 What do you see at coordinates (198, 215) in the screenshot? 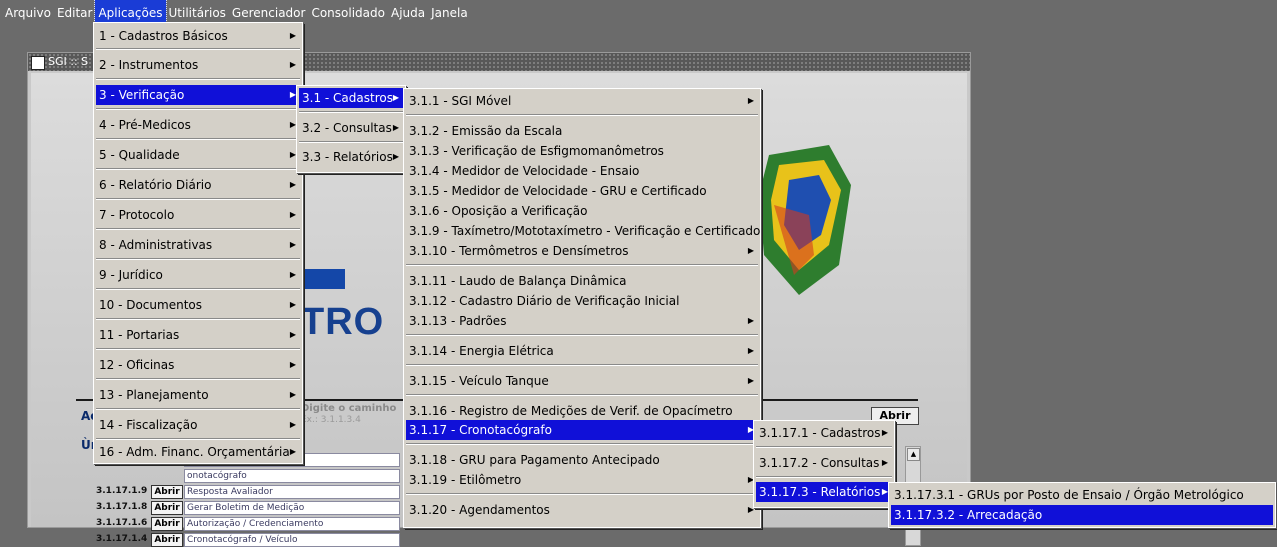
I see `menu-item-protocolo: 7 - Protocolo ▶` at bounding box center [198, 215].